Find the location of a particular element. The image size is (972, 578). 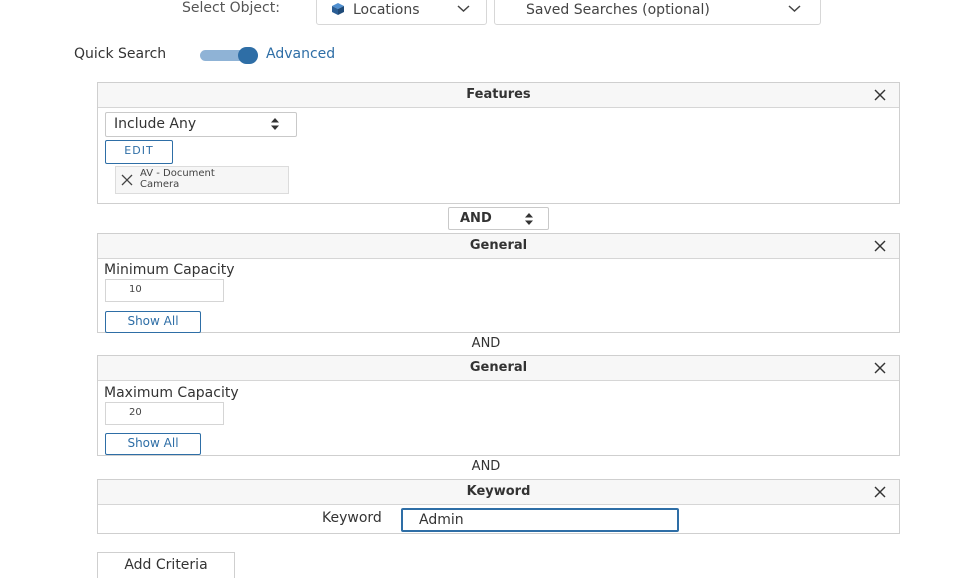

object-select: Locations is located at coordinates (401, 12).